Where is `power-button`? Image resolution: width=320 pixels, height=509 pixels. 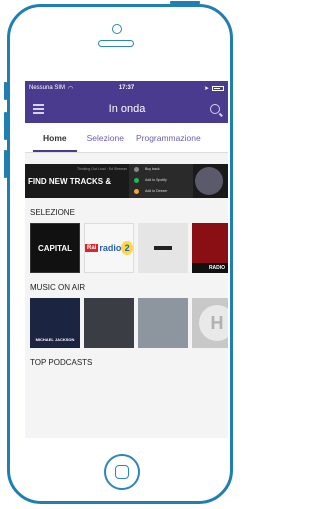
power-button is located at coordinates (185, 2).